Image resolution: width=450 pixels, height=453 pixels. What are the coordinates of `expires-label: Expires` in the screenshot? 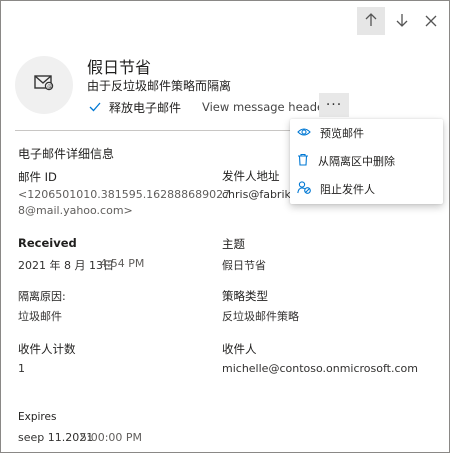 It's located at (37, 417).